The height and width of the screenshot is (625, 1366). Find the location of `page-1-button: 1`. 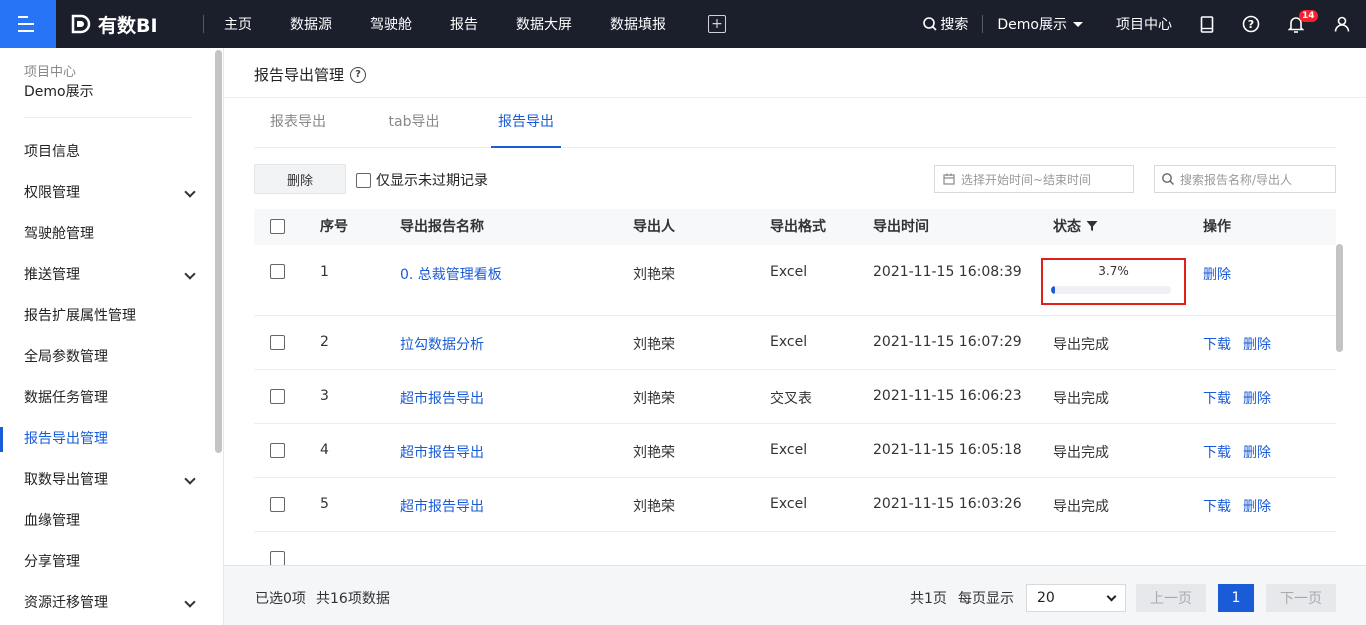

page-1-button: 1 is located at coordinates (1236, 598).